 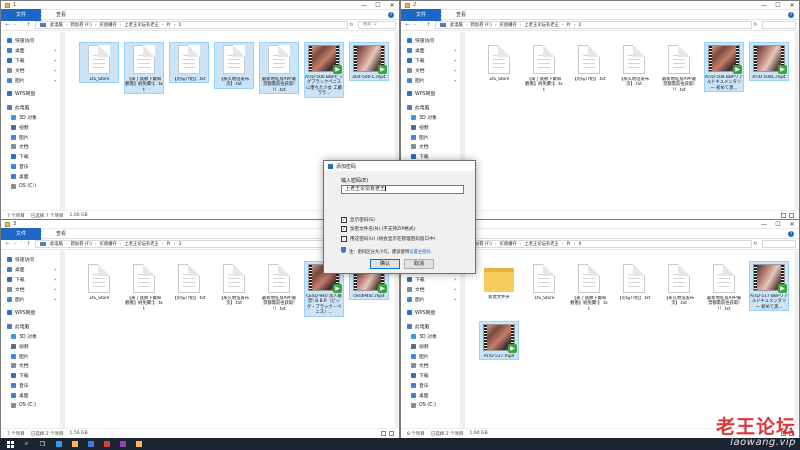 What do you see at coordinates (430, 366) in the screenshot?
I see `nav-item: 文档` at bounding box center [430, 366].